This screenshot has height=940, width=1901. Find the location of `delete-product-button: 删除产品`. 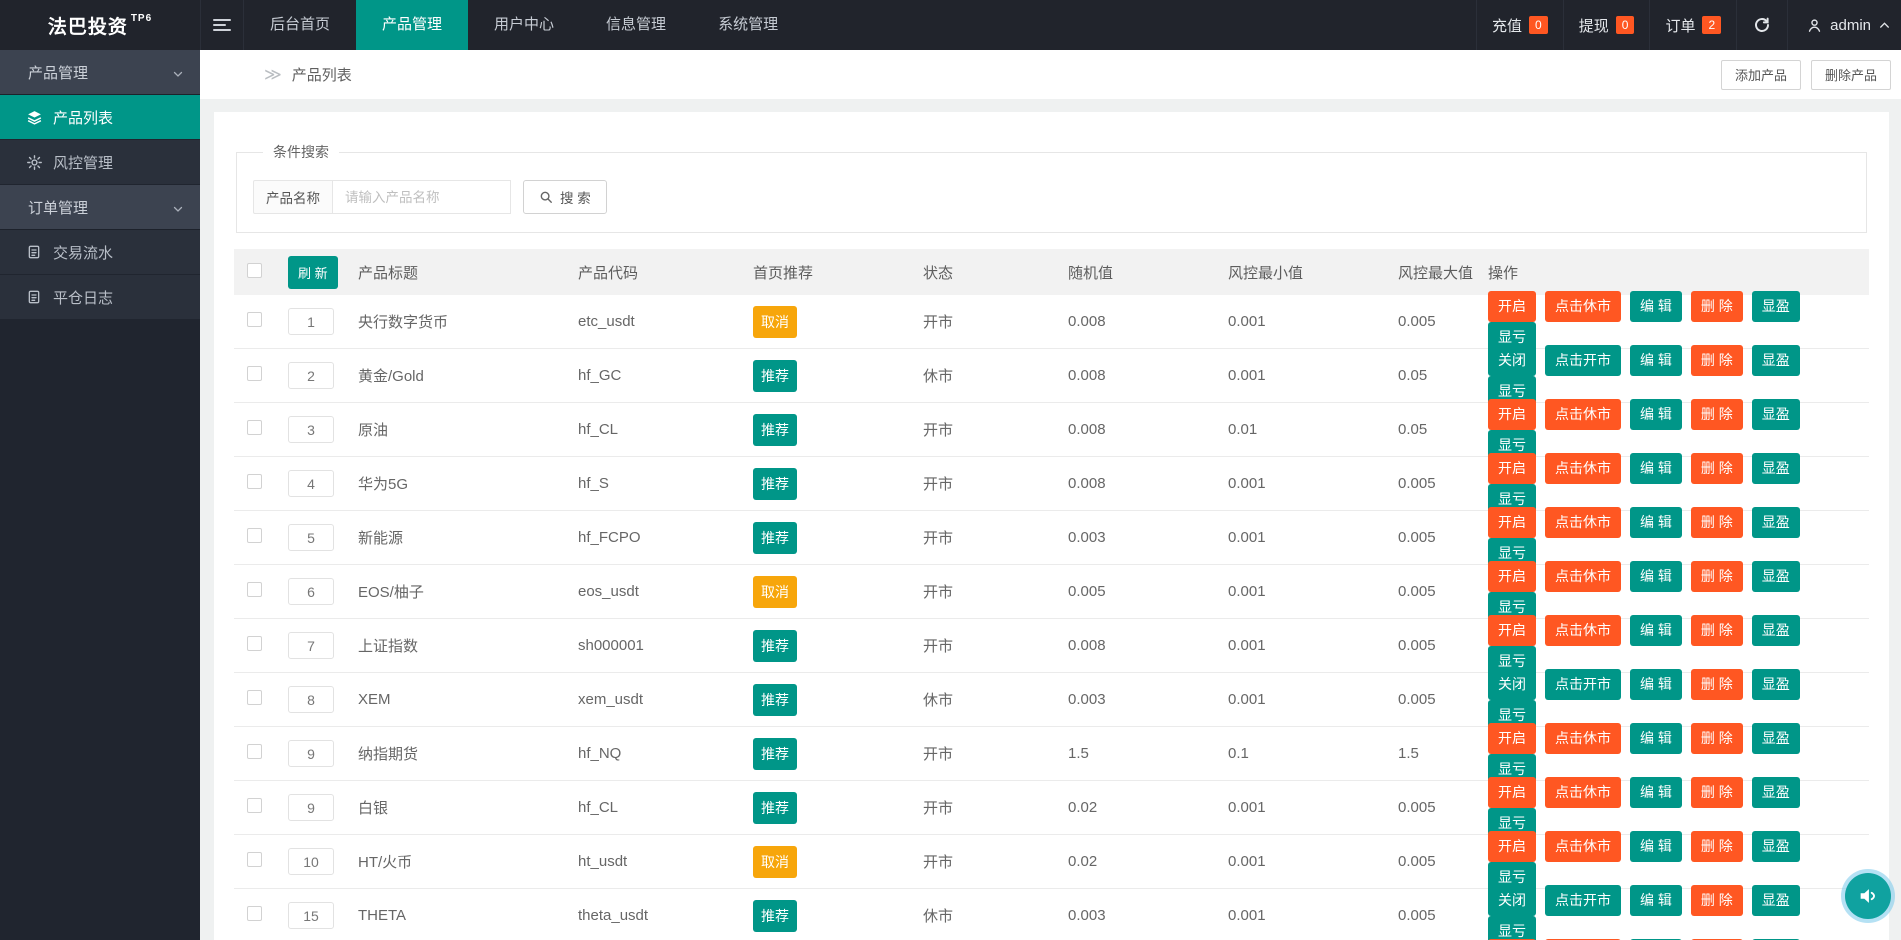

delete-product-button: 删除产品 is located at coordinates (1850, 74).